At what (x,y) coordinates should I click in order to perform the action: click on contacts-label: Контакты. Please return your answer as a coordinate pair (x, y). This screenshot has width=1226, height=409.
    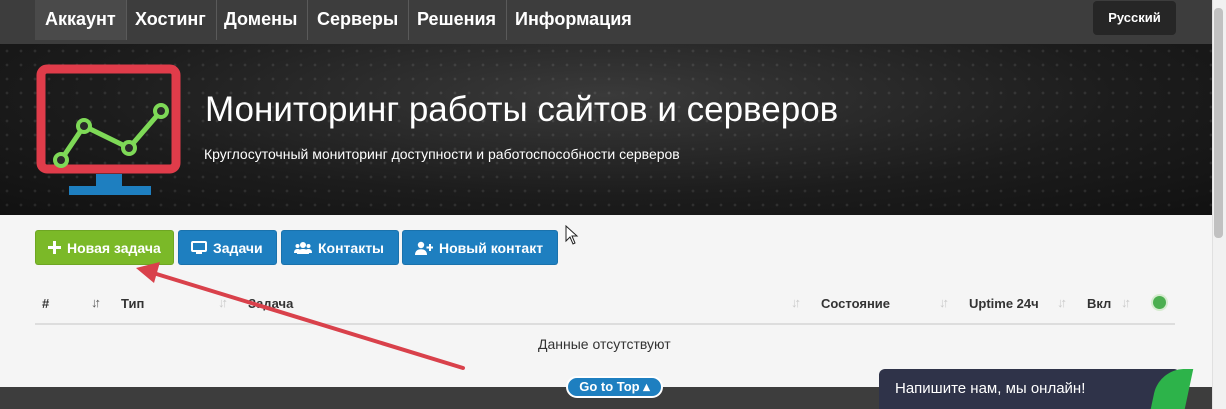
    Looking at the image, I should click on (351, 248).